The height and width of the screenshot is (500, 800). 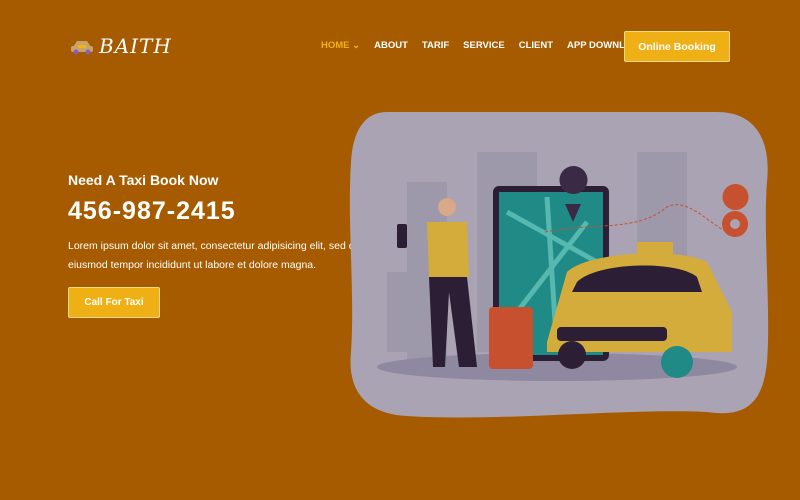 What do you see at coordinates (143, 180) in the screenshot?
I see `hero-subtitle: Need A Taxi Book Now` at bounding box center [143, 180].